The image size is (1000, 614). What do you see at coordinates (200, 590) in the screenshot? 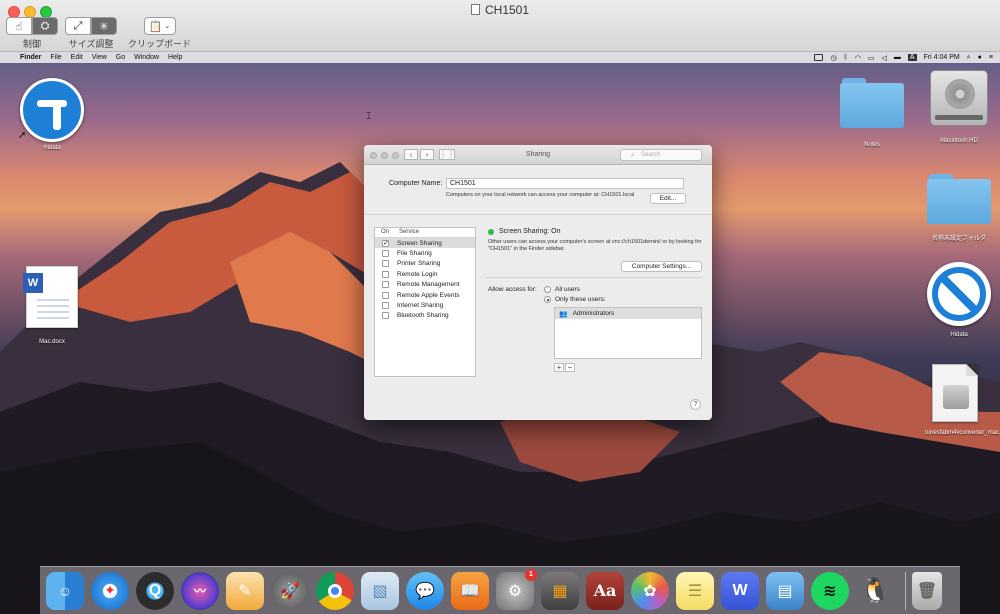
I see `dock-siri: 〰` at bounding box center [200, 590].